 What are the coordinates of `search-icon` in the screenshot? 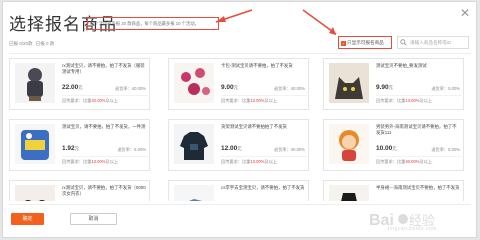 It's located at (403, 42).